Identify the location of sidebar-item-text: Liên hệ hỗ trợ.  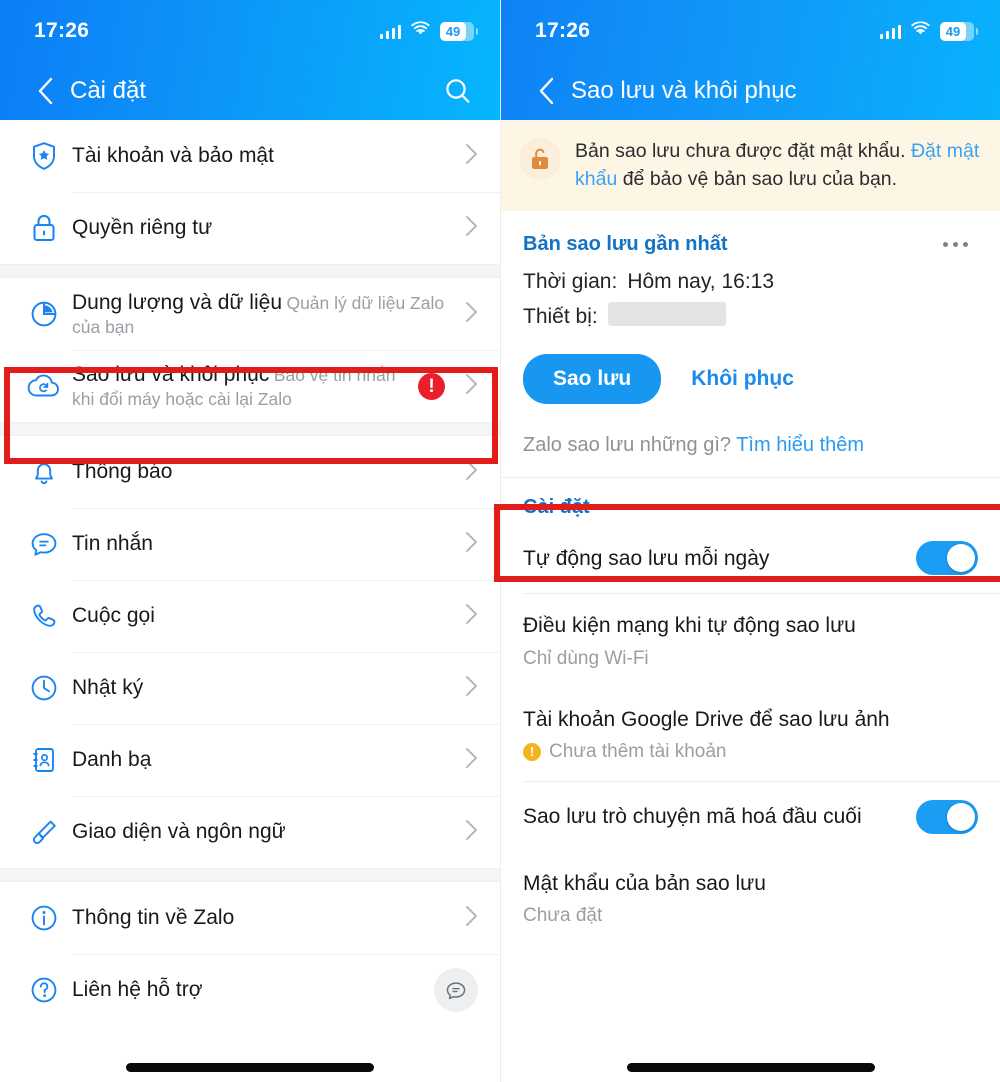
(253, 989).